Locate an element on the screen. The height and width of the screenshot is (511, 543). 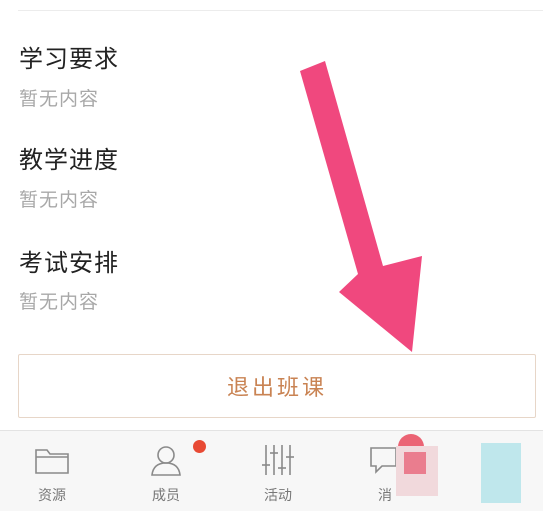
tab-activities: 活动 is located at coordinates (278, 471).